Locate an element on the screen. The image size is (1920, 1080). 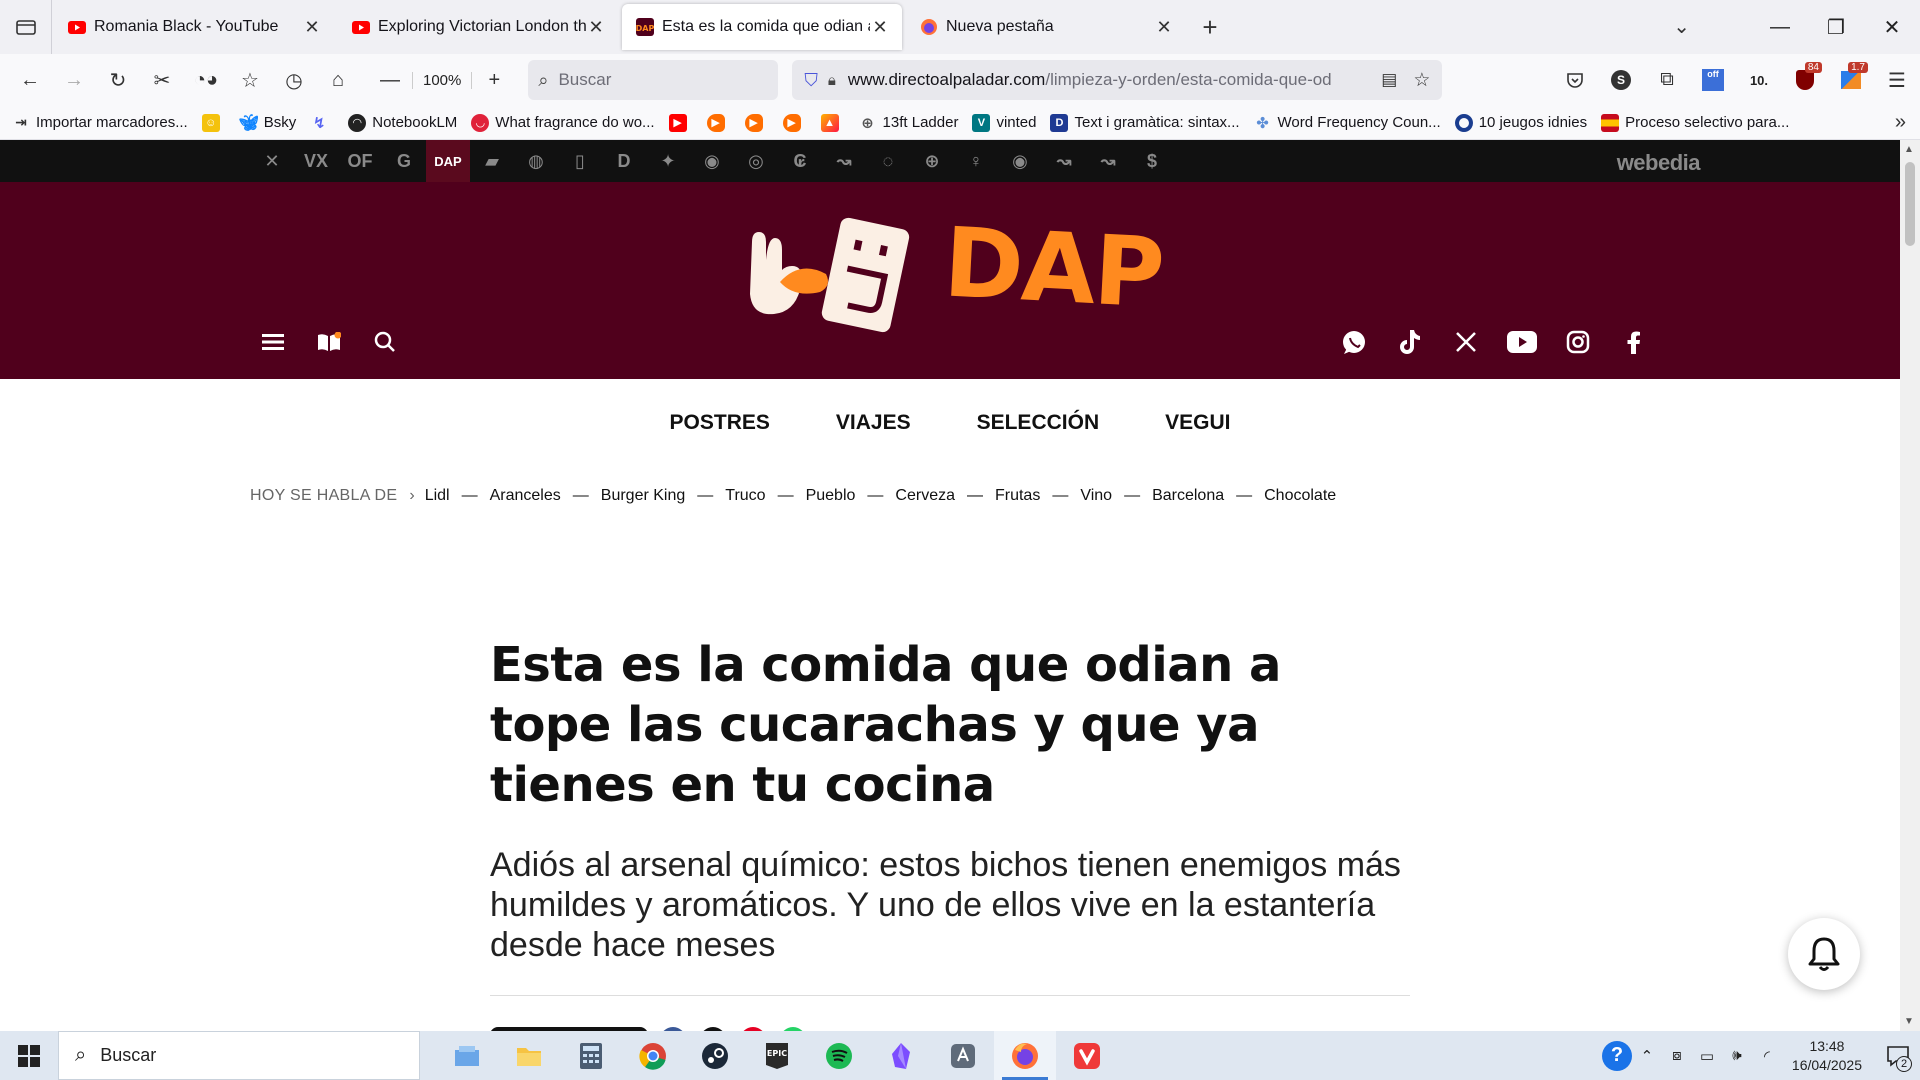
reload-button: ↻ is located at coordinates (118, 80).